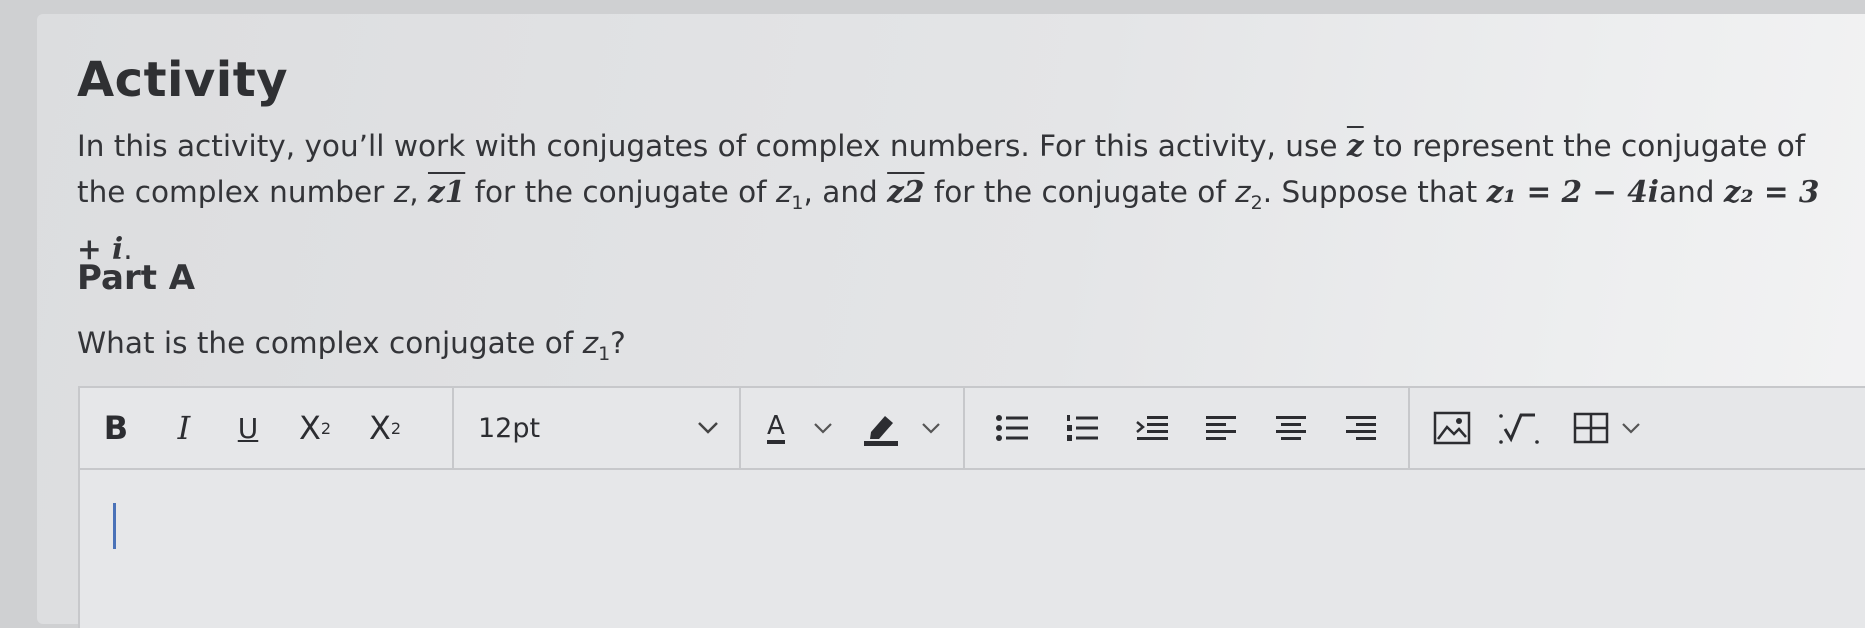  I want to click on question-mark: ?, so click(618, 343).